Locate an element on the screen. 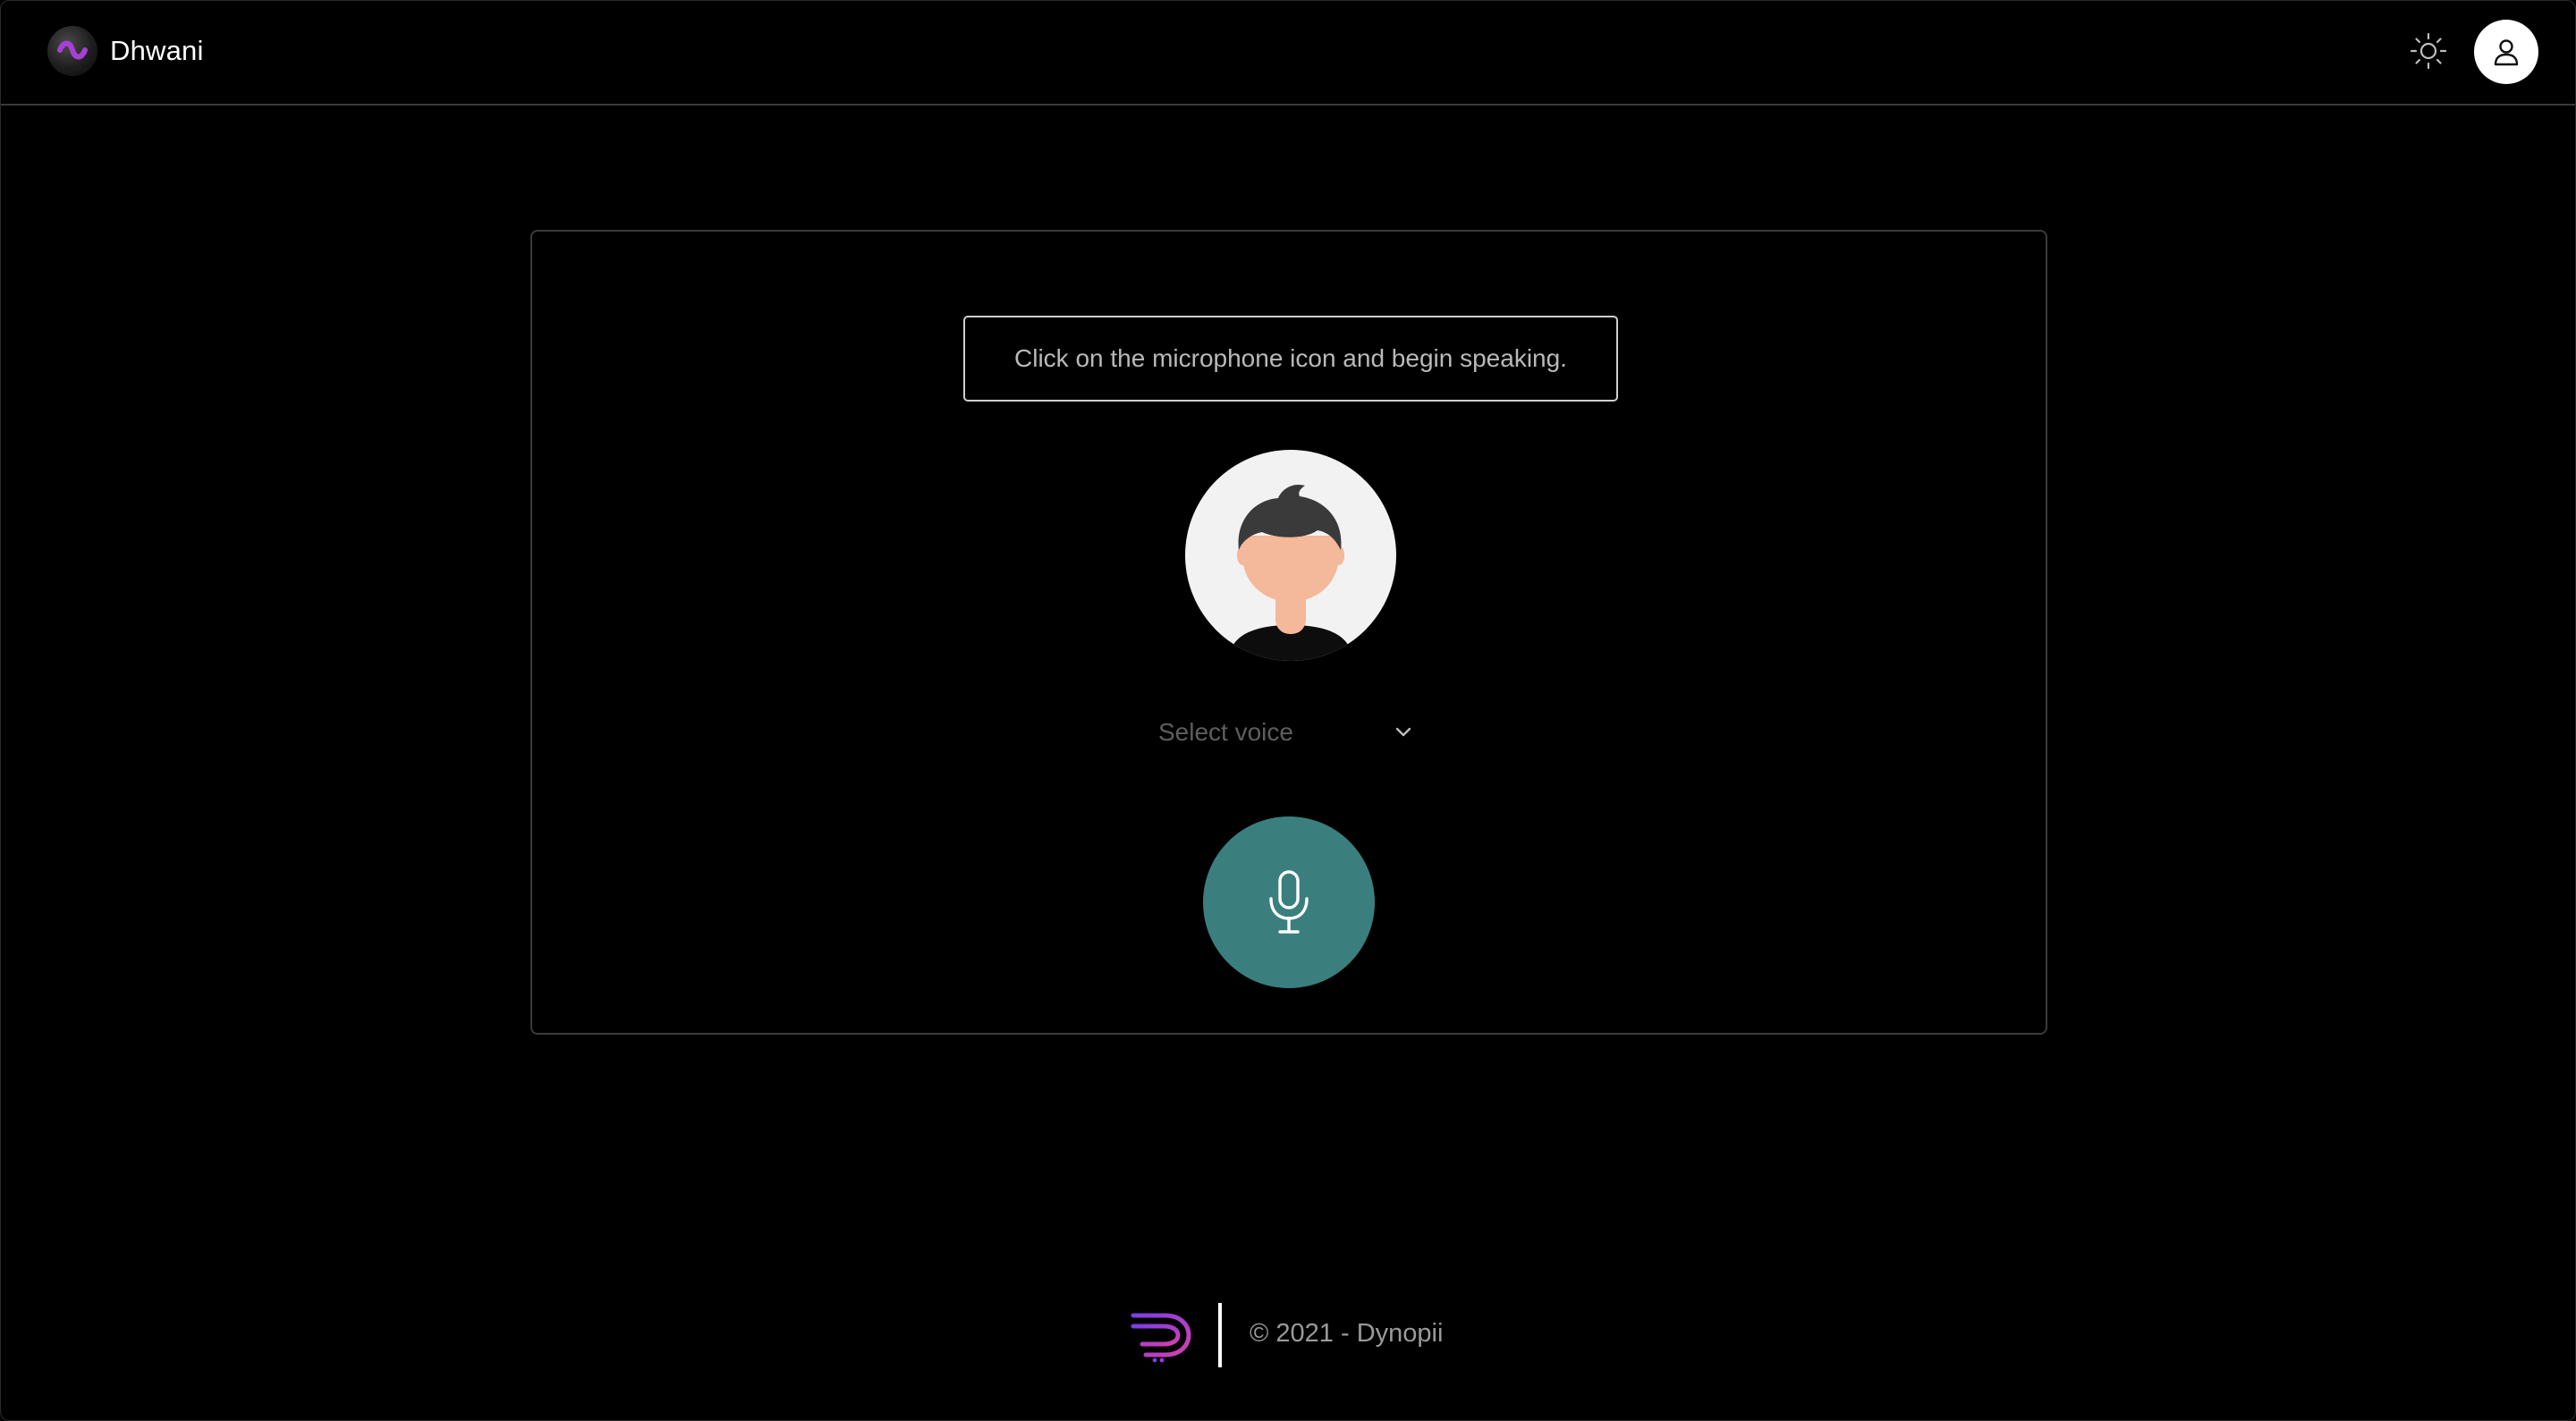 The image size is (2576, 1421). dhwani-logo-icon is located at coordinates (72, 51).